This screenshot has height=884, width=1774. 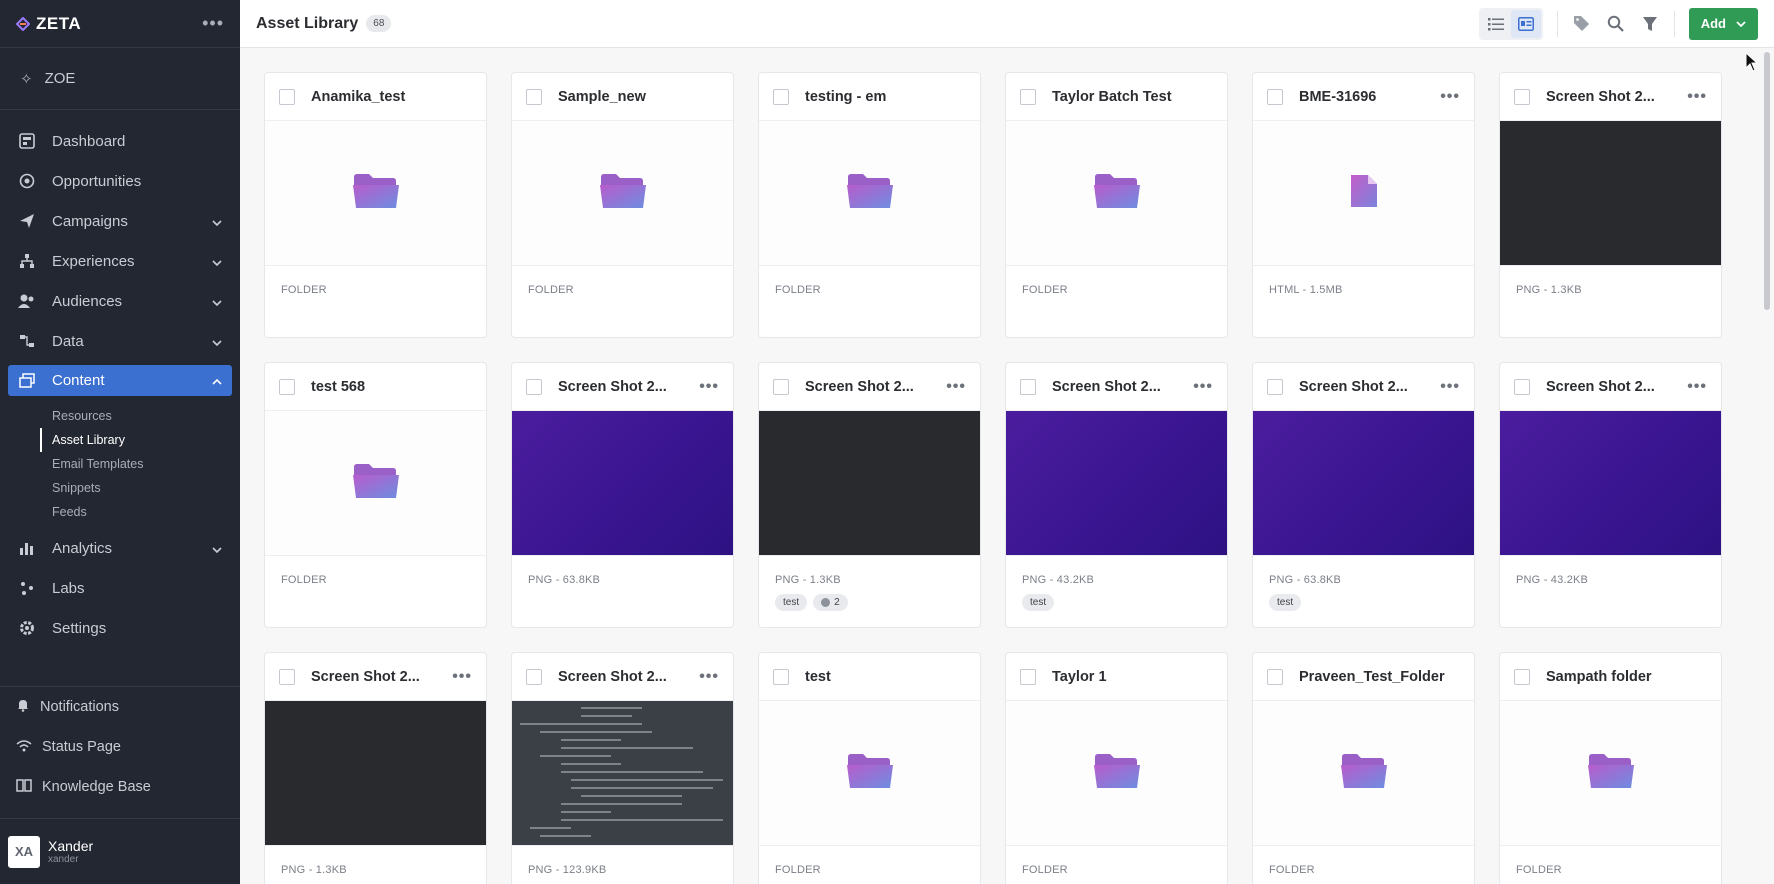 I want to click on asset-card: Taylor Batch Test FOLDER, so click(x=1116, y=205).